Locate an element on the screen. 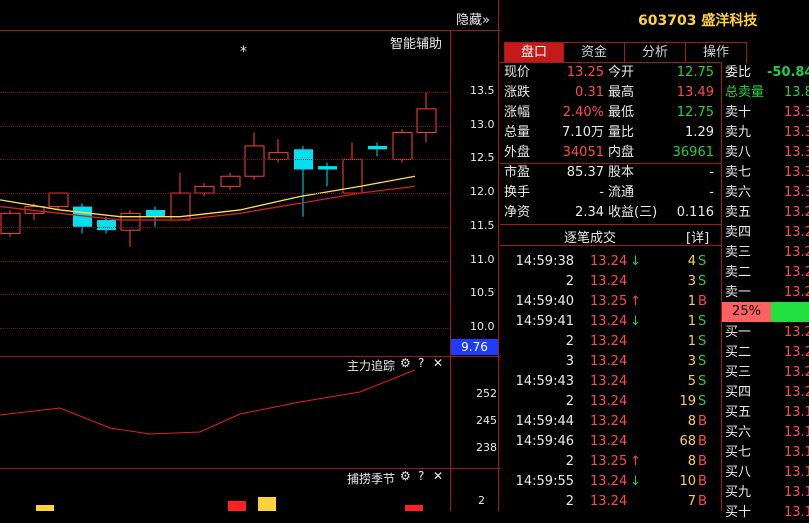  sell-level-row: 卖七 13.3 is located at coordinates (765, 173).